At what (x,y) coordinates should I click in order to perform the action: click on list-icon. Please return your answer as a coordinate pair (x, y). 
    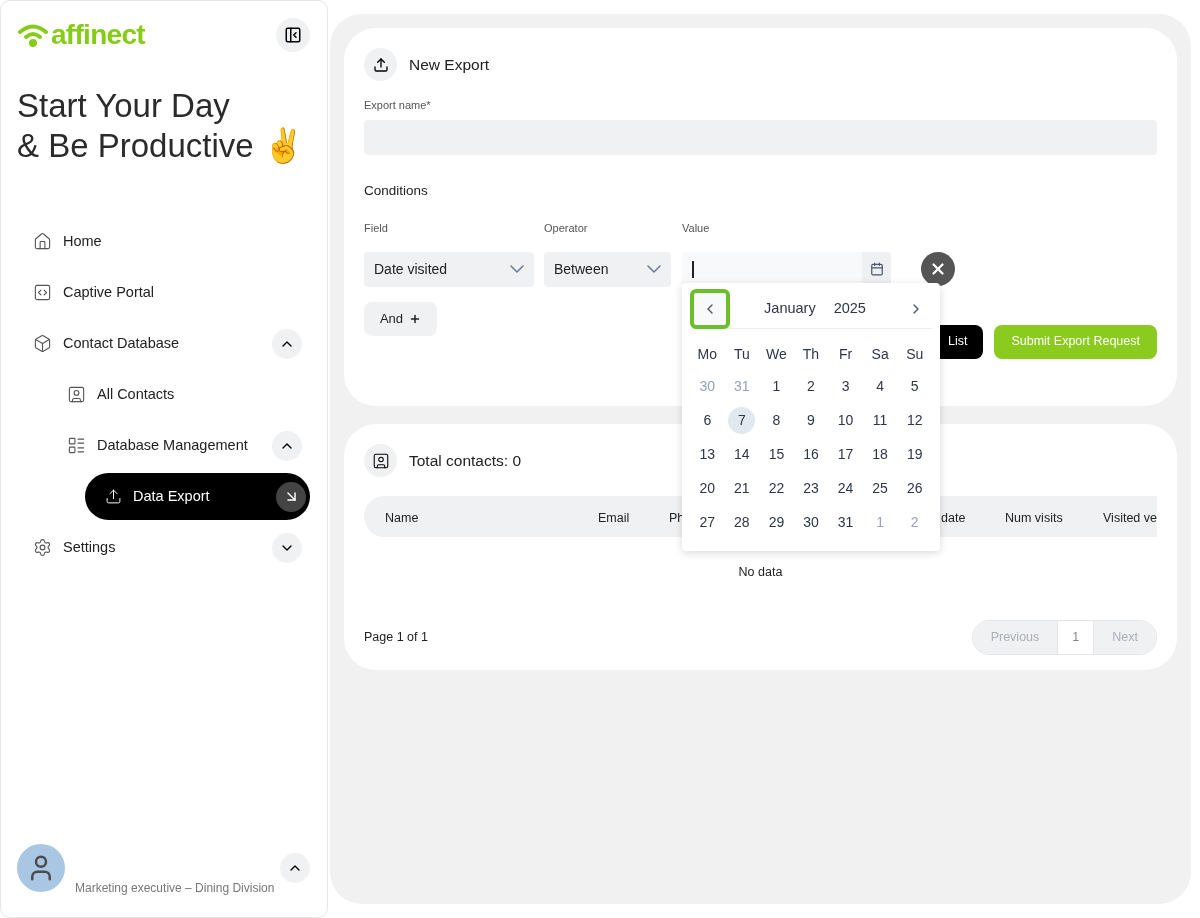
    Looking at the image, I should click on (76, 445).